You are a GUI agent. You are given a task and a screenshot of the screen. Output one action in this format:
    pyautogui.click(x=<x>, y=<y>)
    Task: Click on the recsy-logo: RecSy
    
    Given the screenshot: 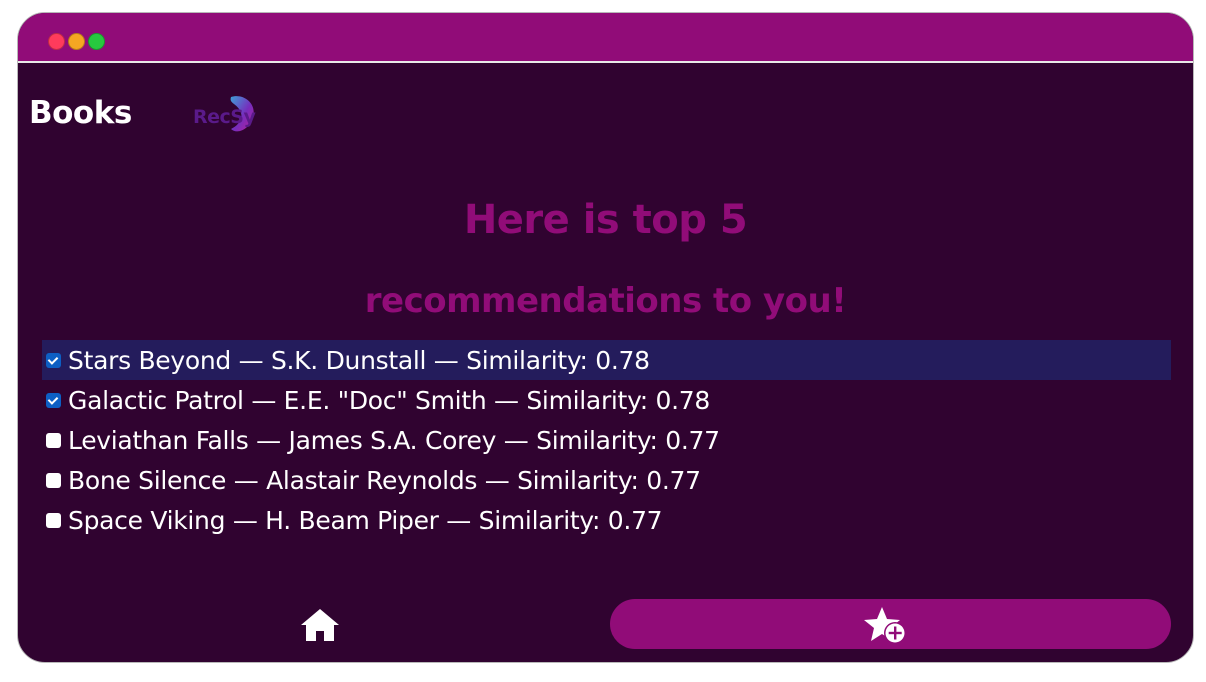 What is the action you would take?
    pyautogui.click(x=228, y=113)
    